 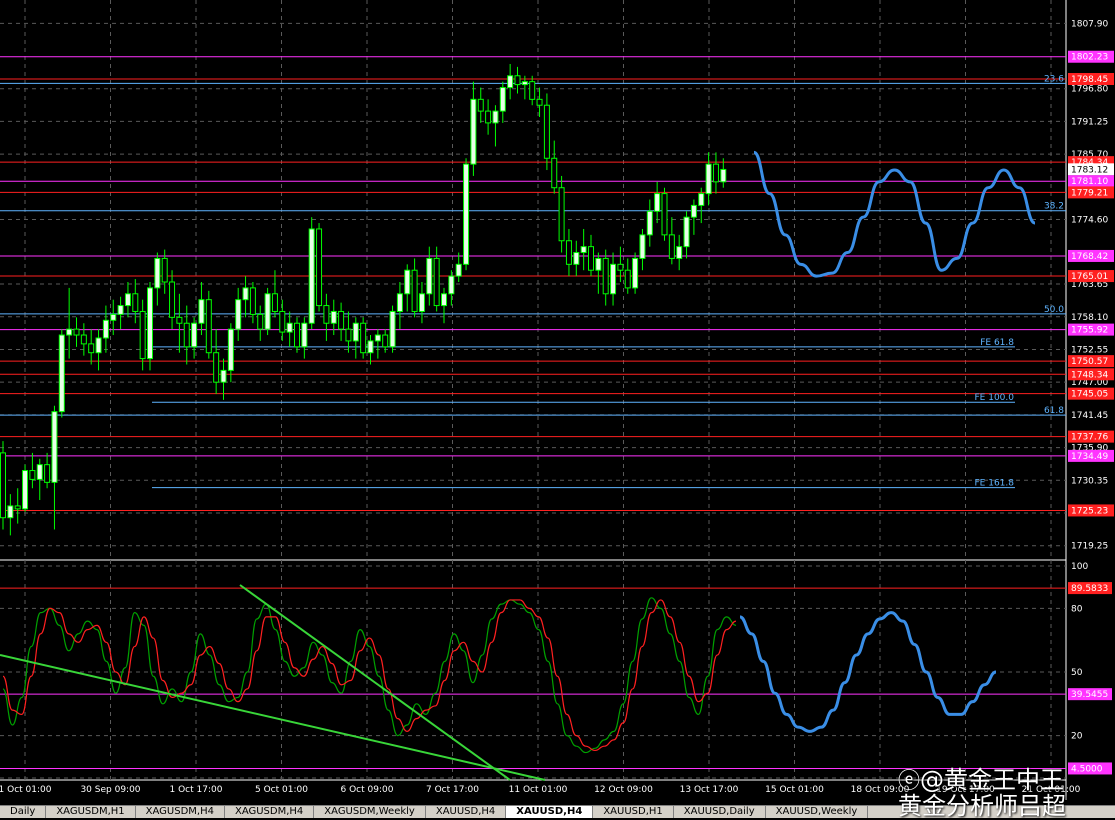 What do you see at coordinates (997, 343) in the screenshot?
I see `fe-label: FE 61.8` at bounding box center [997, 343].